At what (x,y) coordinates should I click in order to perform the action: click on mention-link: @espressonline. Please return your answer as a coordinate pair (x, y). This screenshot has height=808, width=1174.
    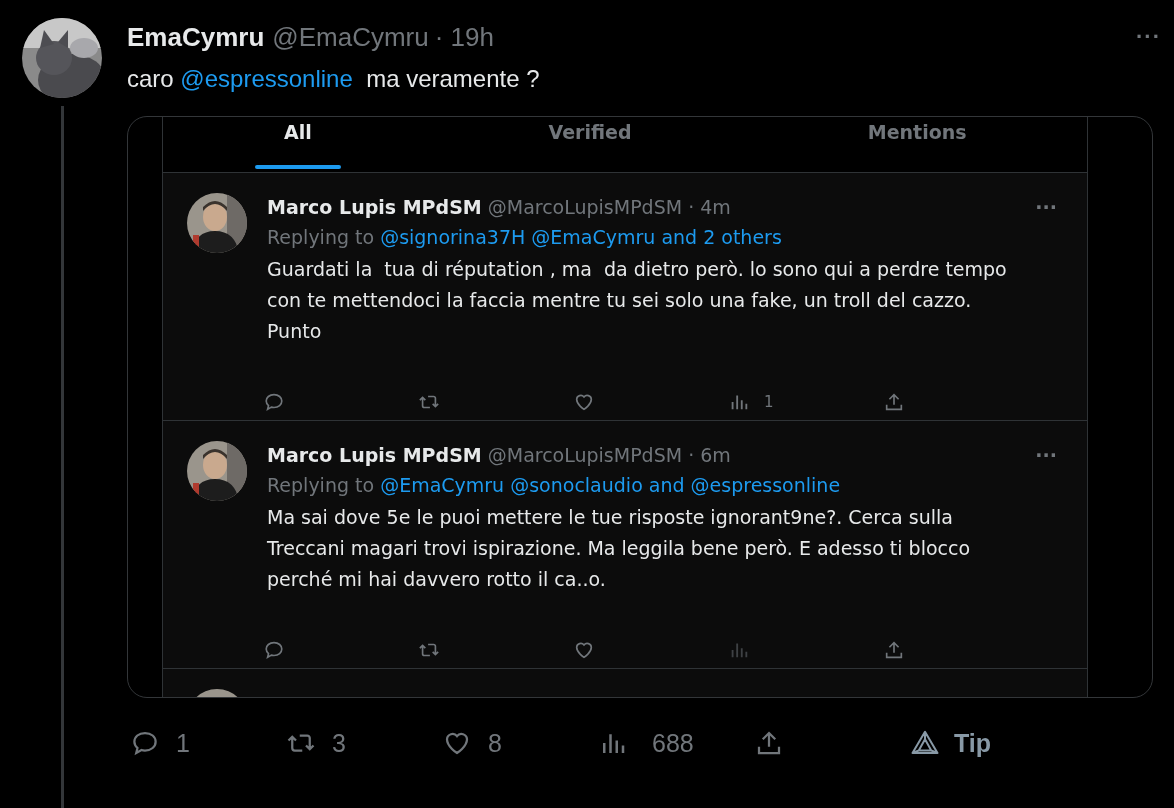
    Looking at the image, I should click on (266, 78).